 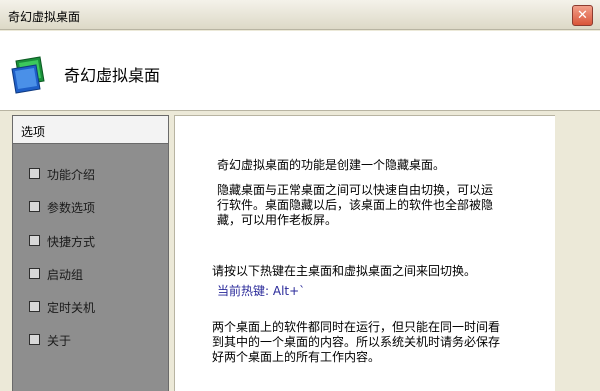 What do you see at coordinates (344, 271) in the screenshot?
I see `hotkey-tip: 请按以下热键在主桌面和虚拟桌面之间来回切换。` at bounding box center [344, 271].